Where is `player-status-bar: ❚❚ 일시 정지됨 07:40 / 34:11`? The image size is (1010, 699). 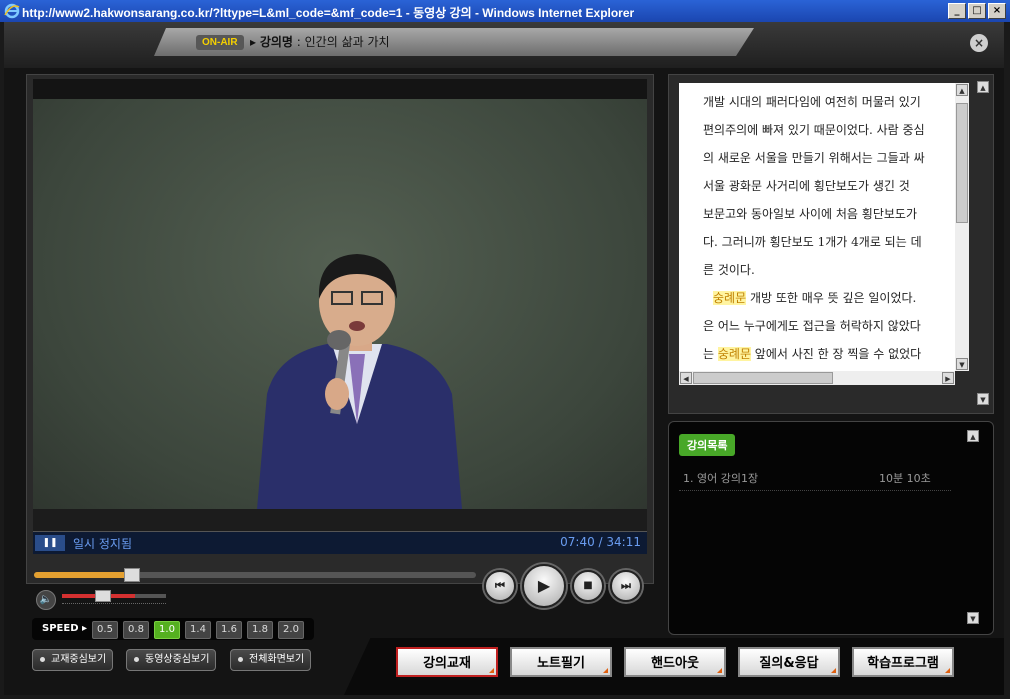
player-status-bar: ❚❚ 일시 정지됨 07:40 / 34:11 is located at coordinates (340, 542).